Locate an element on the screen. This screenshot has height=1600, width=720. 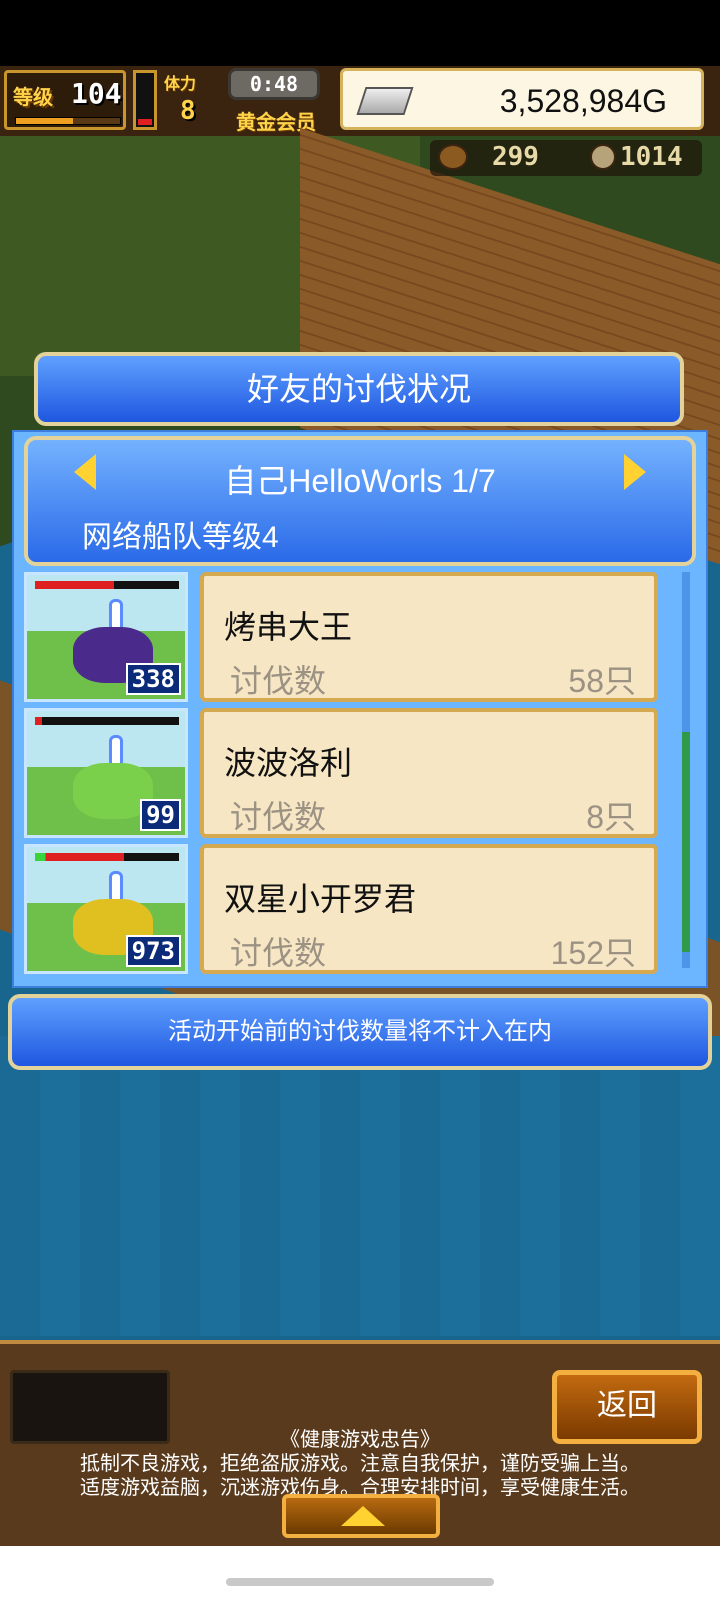
advisory-title: 《健康游戏忠告》 is located at coordinates (360, 1440).